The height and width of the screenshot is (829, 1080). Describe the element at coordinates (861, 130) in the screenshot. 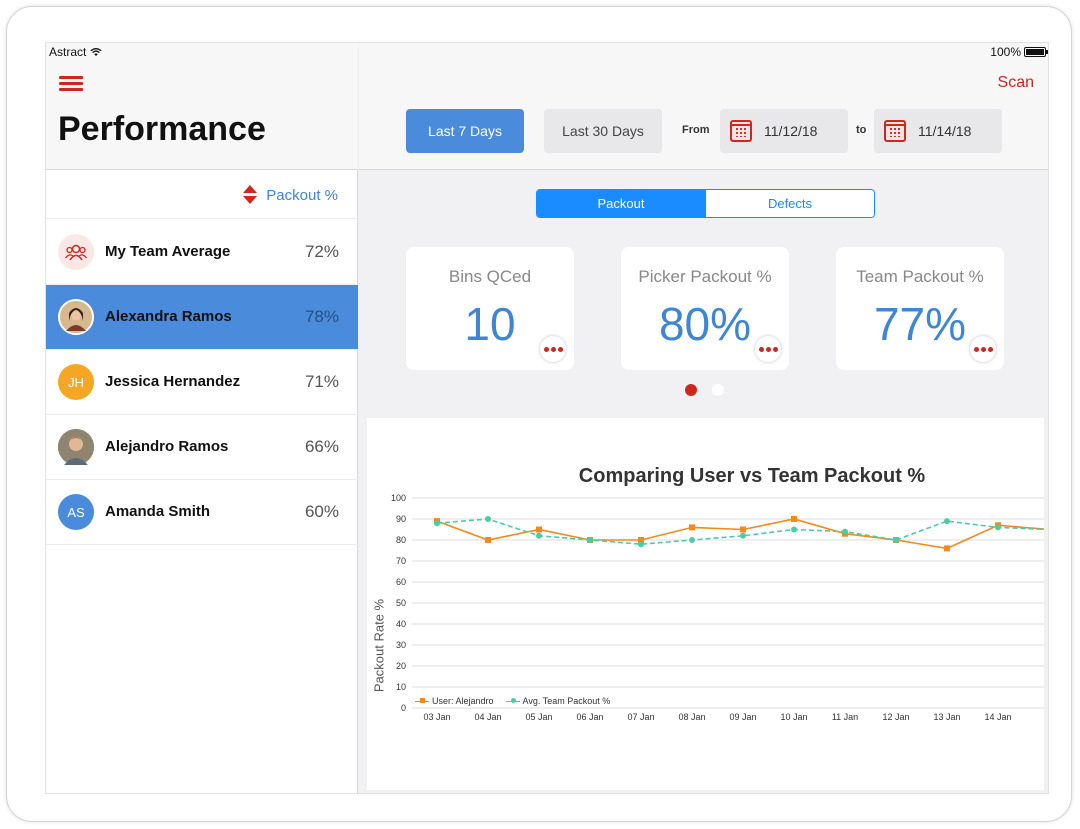

I see `to-label: to` at that location.